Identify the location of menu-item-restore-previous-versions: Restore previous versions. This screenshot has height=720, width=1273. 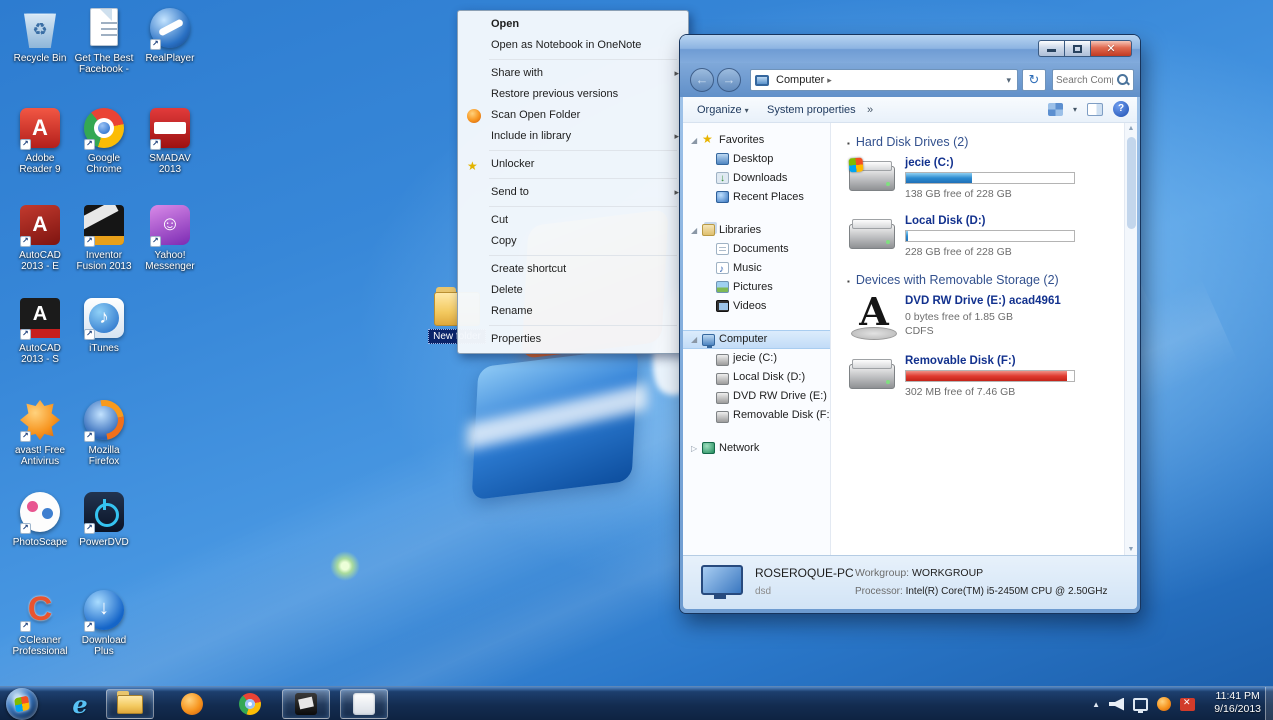
(573, 94).